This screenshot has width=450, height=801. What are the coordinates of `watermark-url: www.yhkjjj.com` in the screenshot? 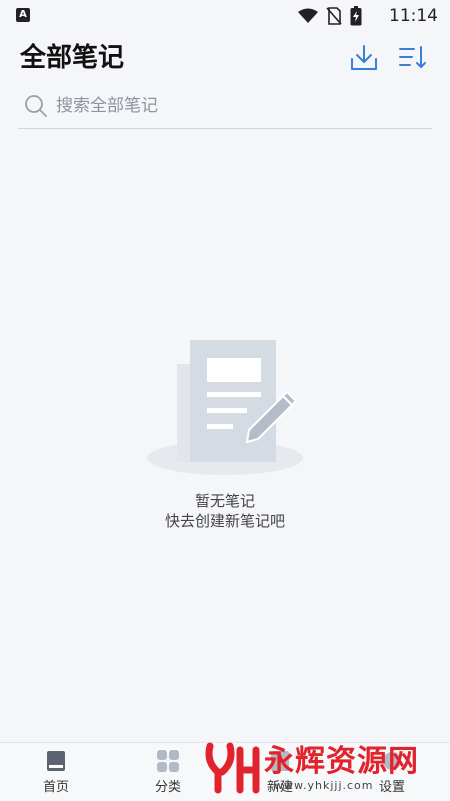 It's located at (324, 785).